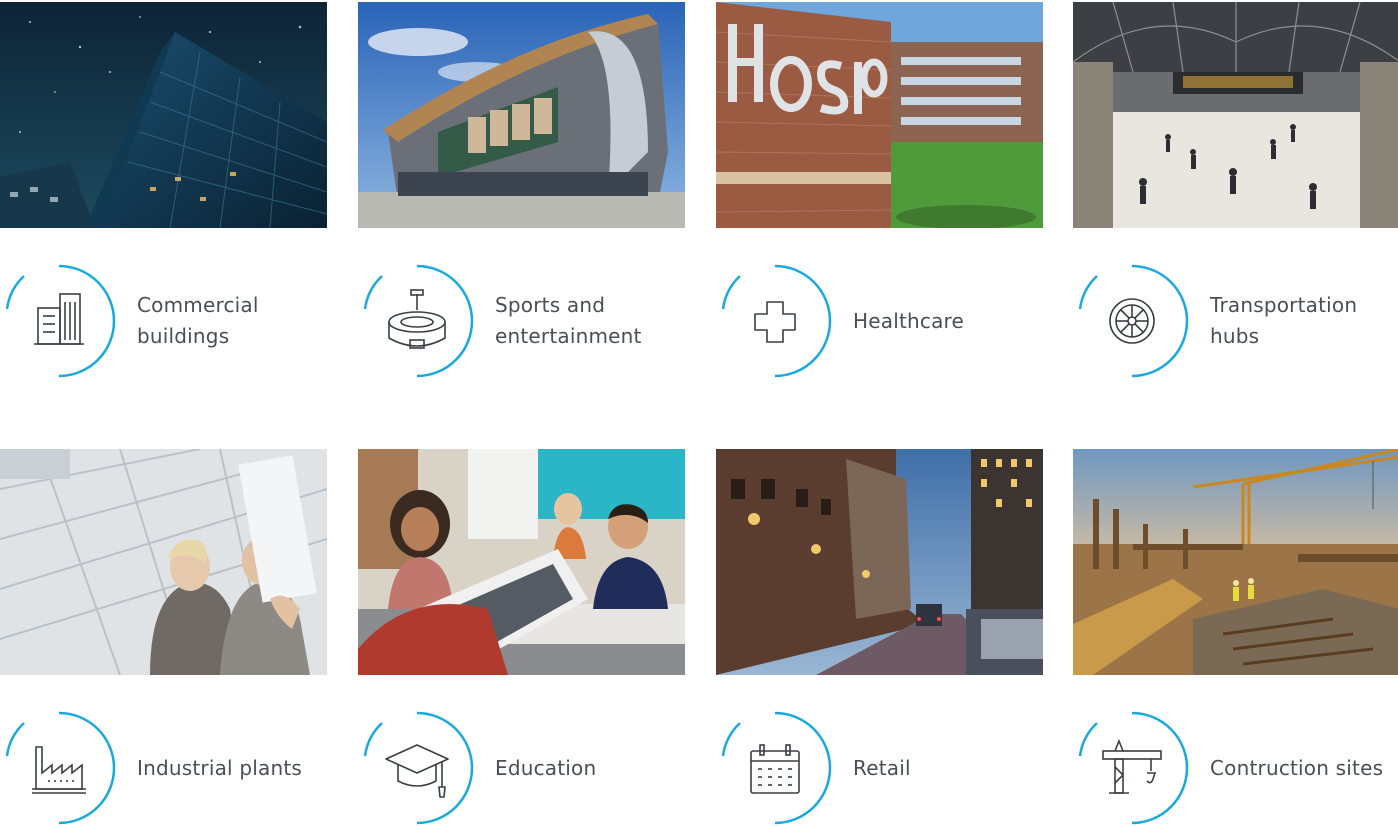 The height and width of the screenshot is (827, 1398). I want to click on sector-label: Commercial buildings, so click(198, 320).